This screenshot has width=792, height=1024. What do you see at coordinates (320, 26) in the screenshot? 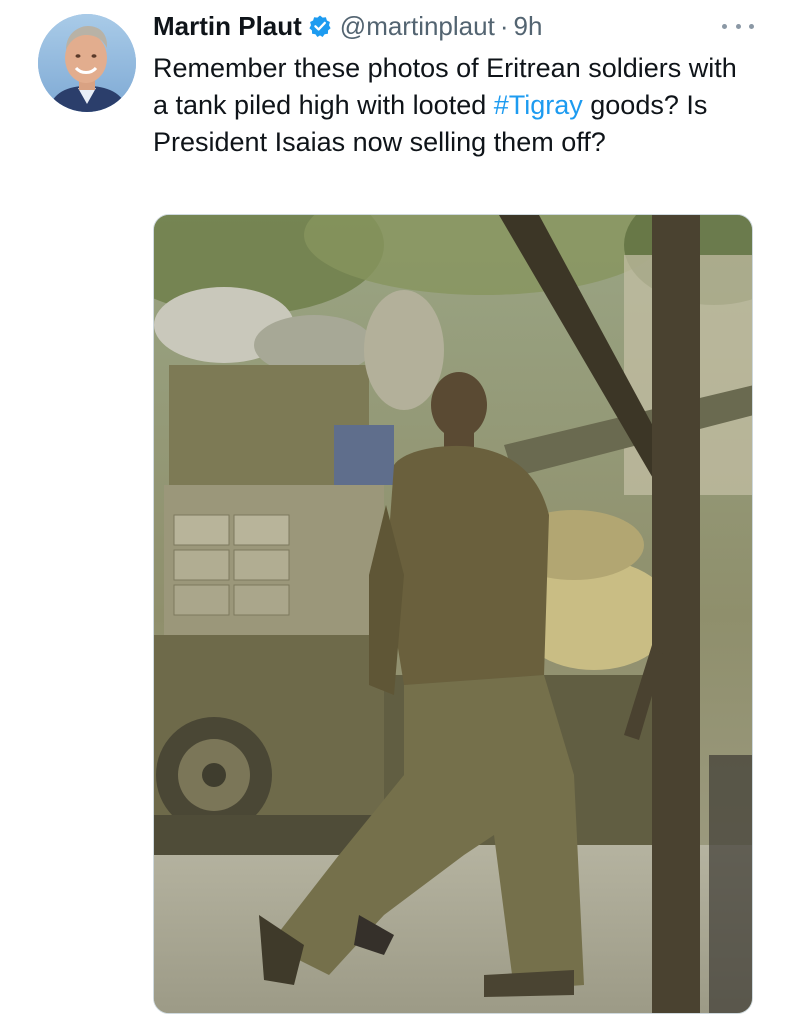
I see `verified-badge-icon` at bounding box center [320, 26].